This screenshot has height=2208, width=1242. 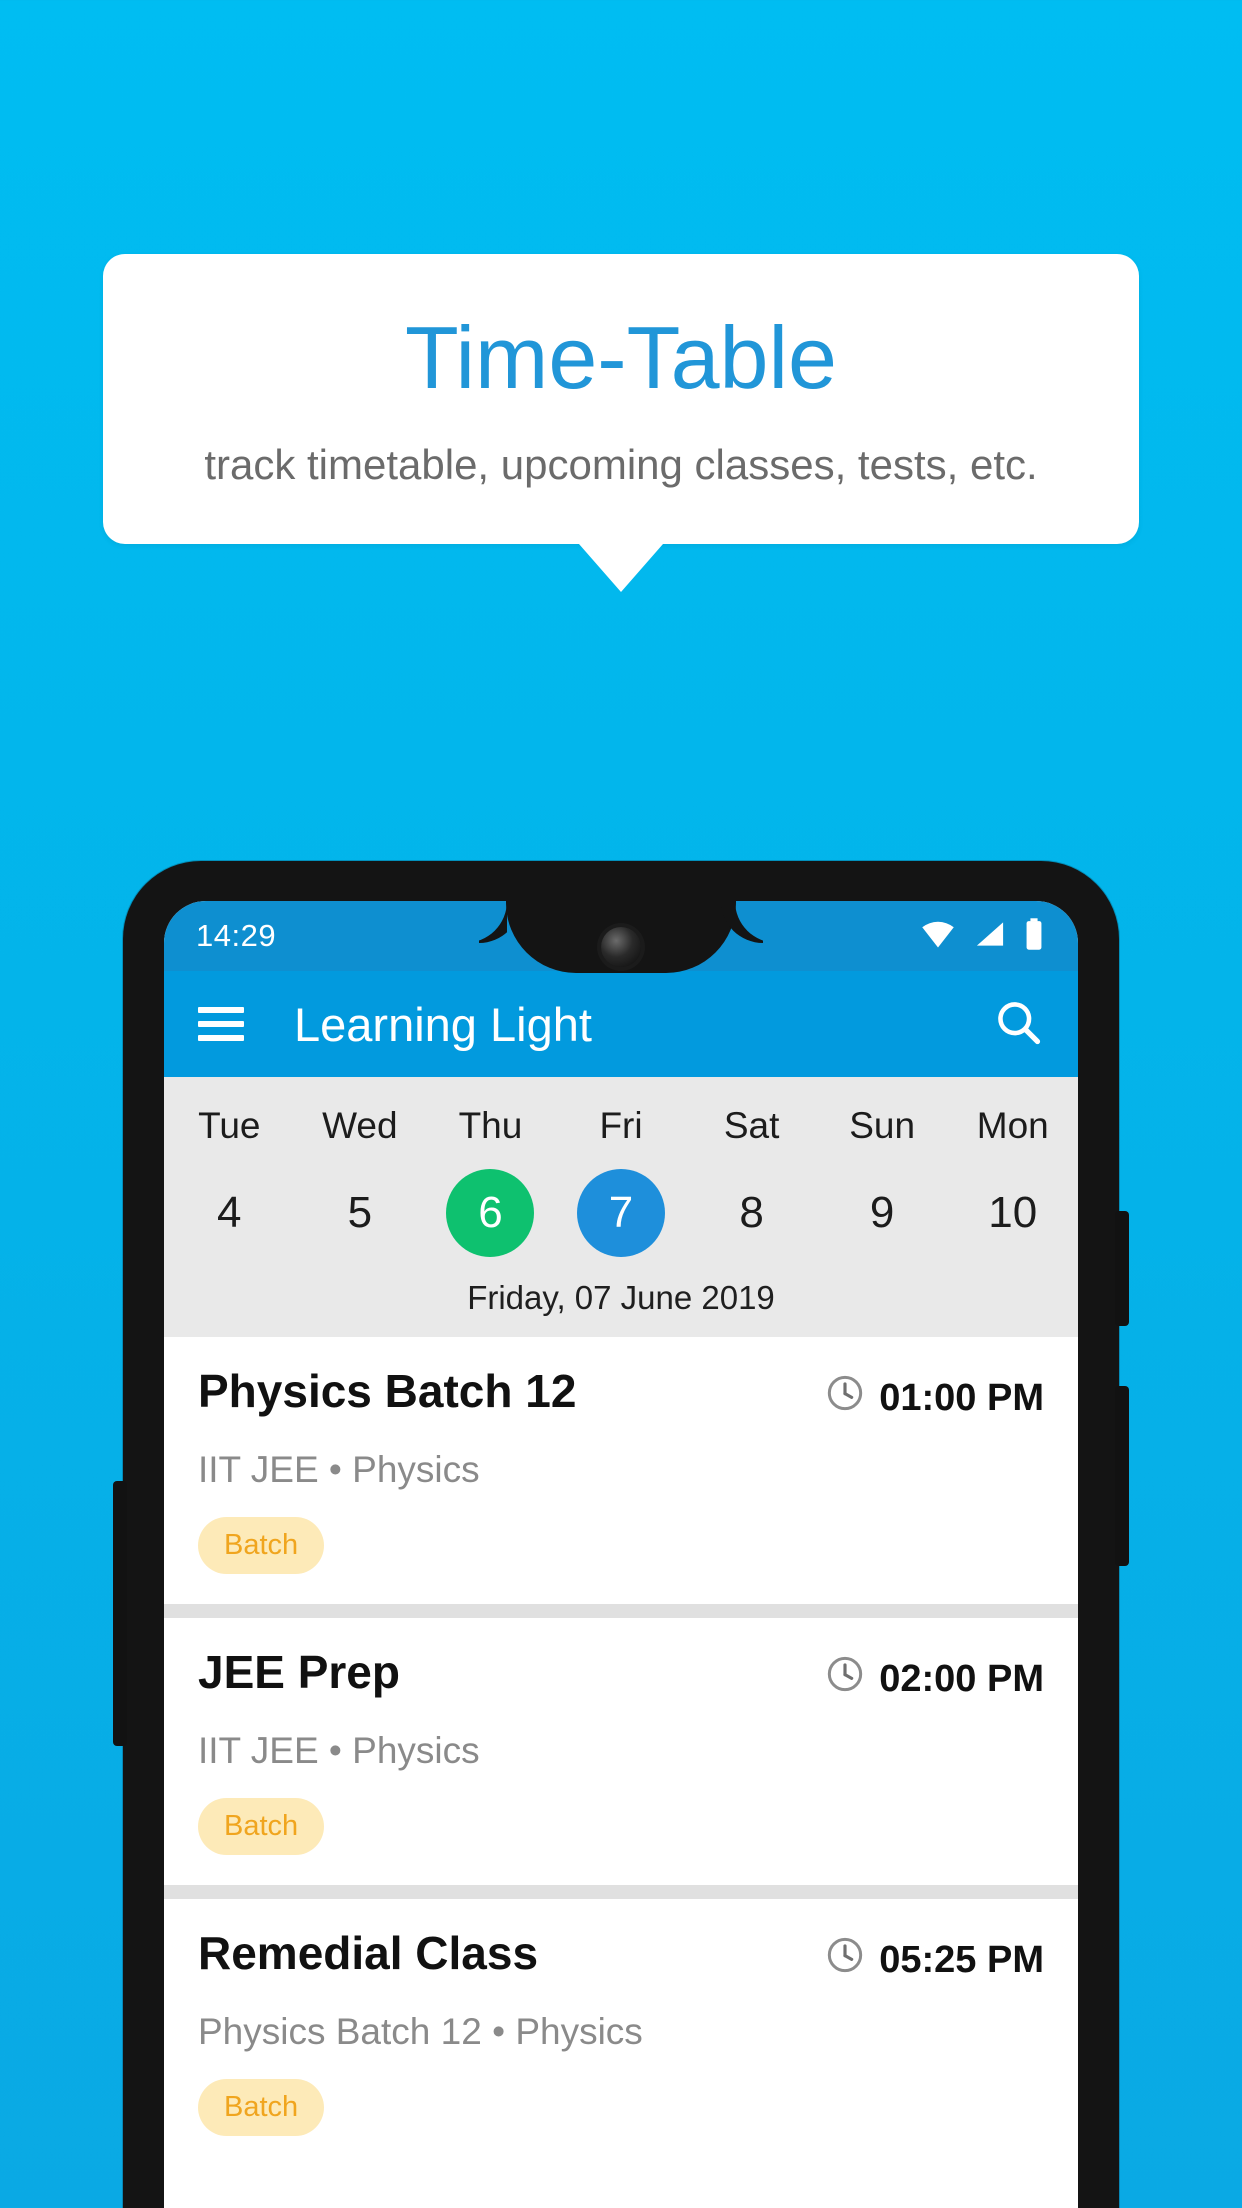 I want to click on class-card-subtitle: Physics Batch 12 • Physics, so click(x=420, y=2031).